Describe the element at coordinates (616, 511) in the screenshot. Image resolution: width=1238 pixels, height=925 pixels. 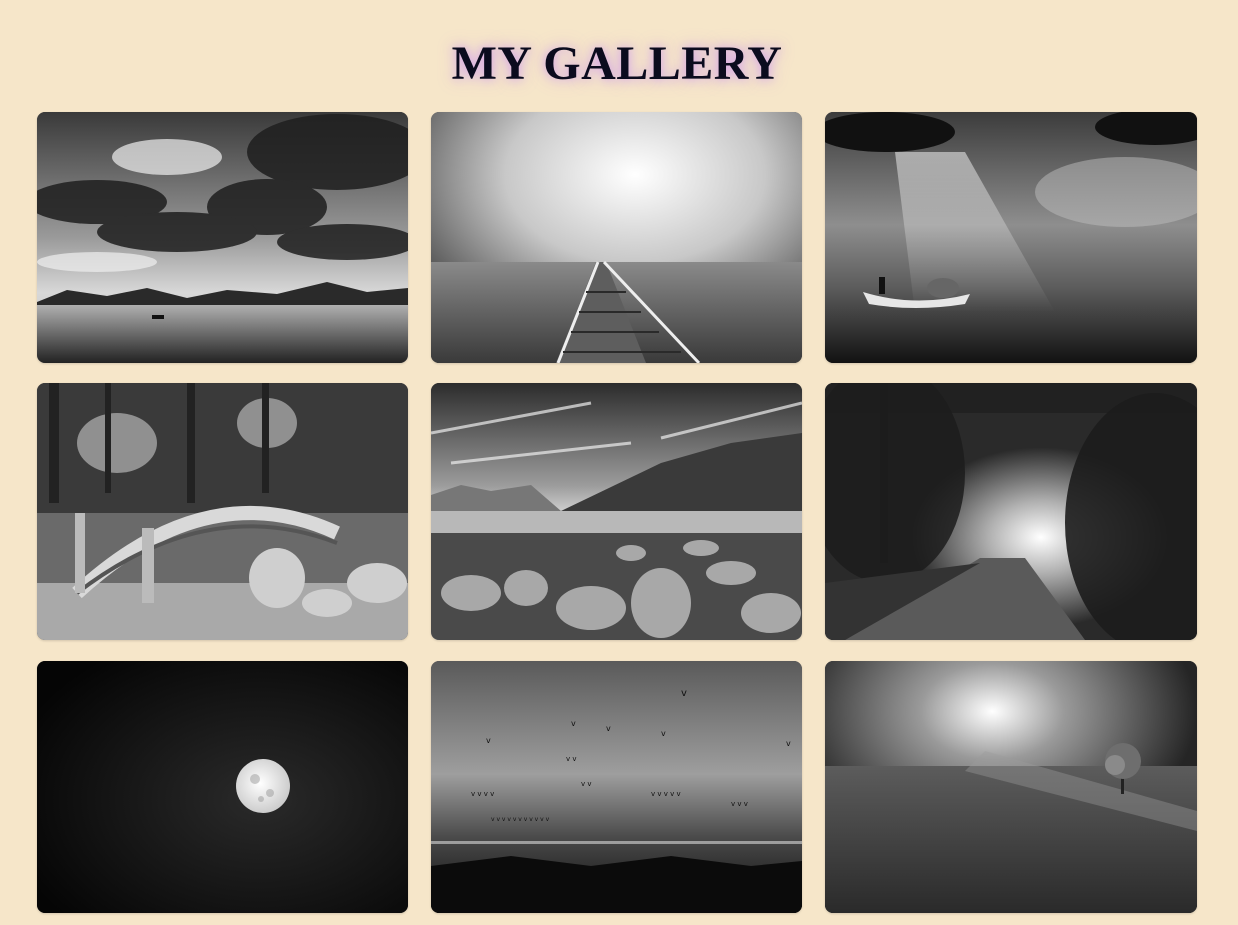
I see `gallery-image-rocky-shore` at that location.